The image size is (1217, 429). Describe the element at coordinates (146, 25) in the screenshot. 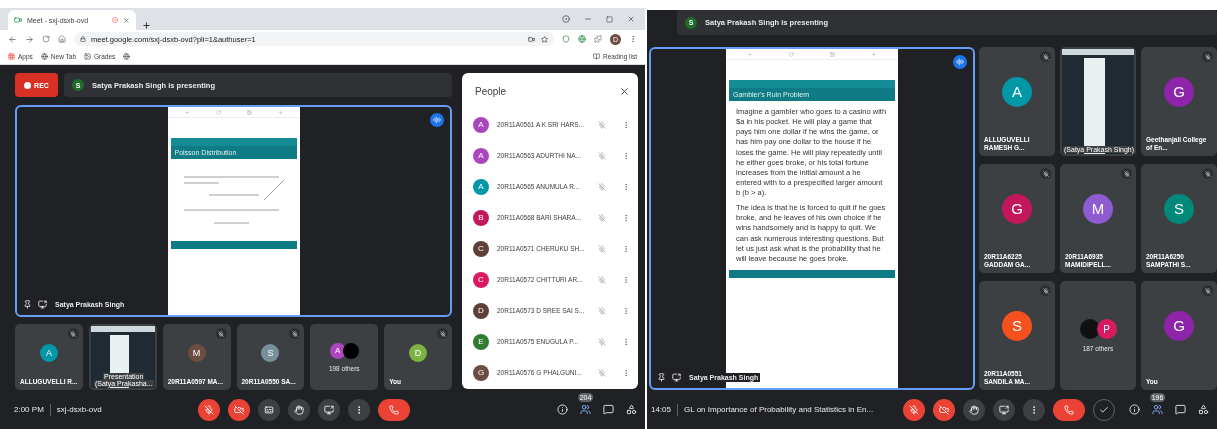

I see `new-tab-button` at that location.